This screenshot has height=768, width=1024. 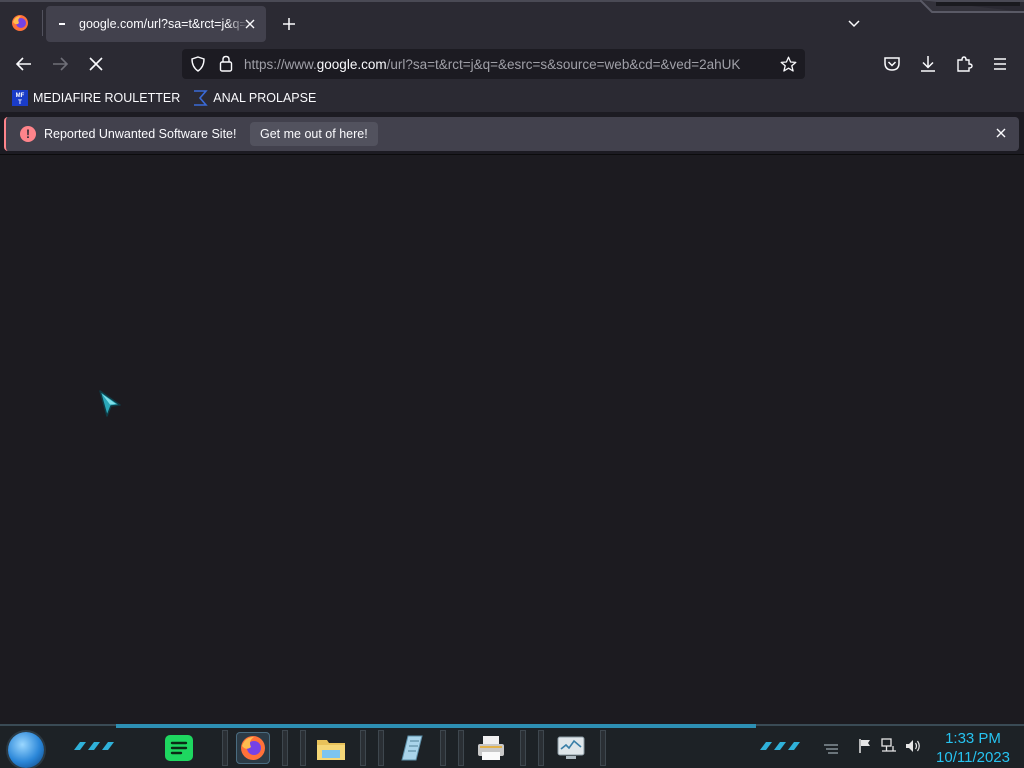 I want to click on forward-arrow-icon, so click(x=60, y=64).